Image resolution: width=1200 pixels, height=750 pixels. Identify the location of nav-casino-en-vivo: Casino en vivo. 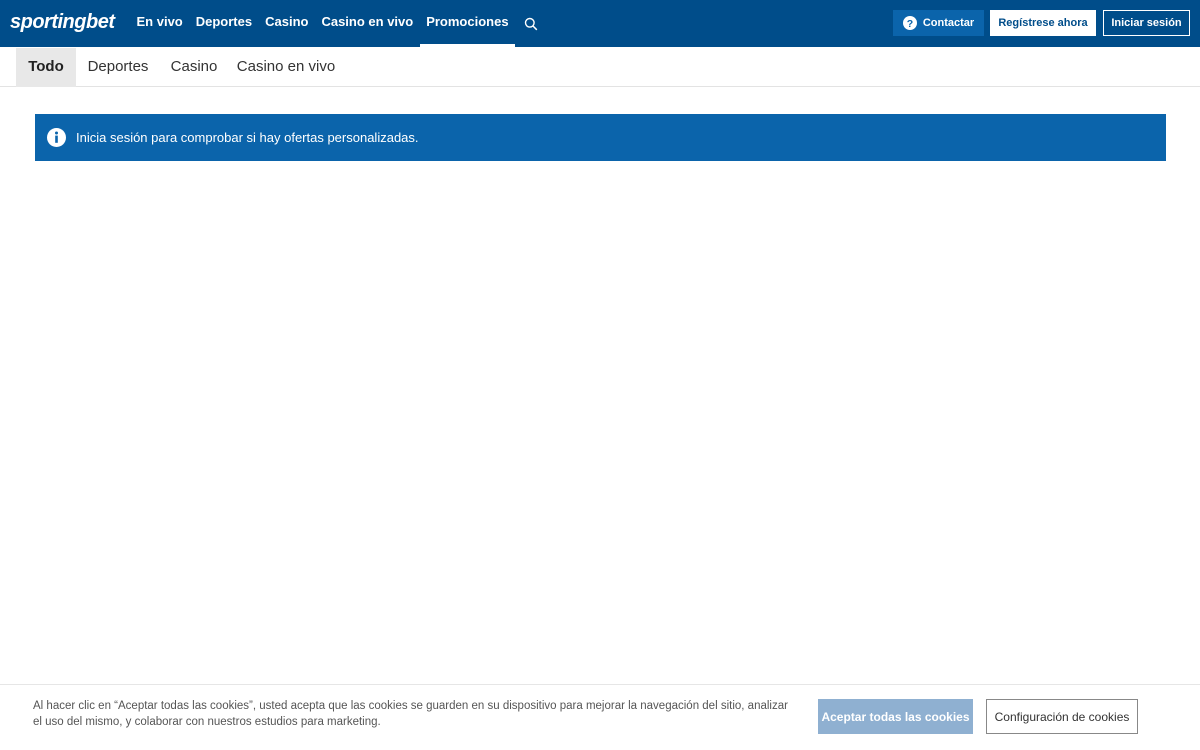
(367, 23).